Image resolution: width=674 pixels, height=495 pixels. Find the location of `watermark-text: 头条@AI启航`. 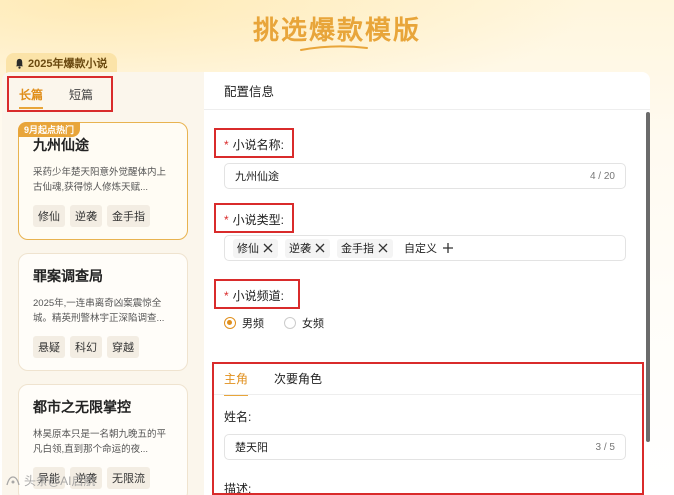

watermark-text: 头条@AI启航 is located at coordinates (60, 481).